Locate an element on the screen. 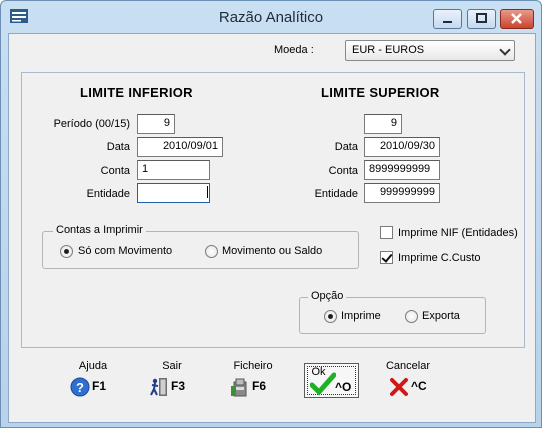  radio-so-com-movimento is located at coordinates (66, 251).